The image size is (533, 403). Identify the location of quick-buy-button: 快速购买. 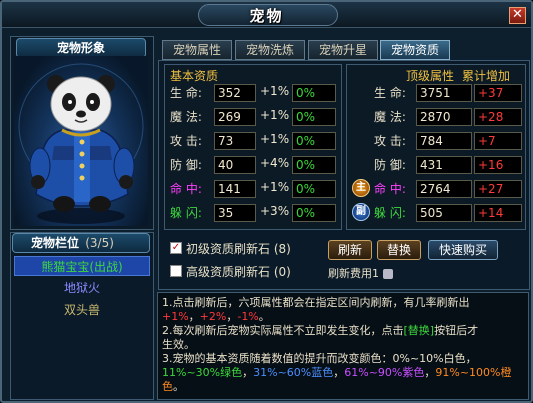
(463, 250).